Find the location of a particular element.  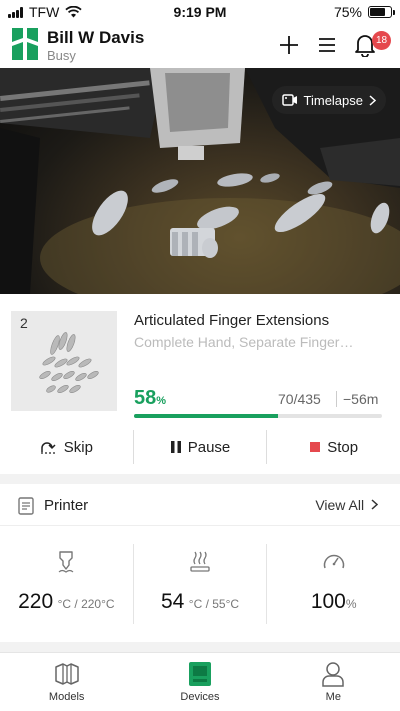

user-status: Busy is located at coordinates (61, 55).